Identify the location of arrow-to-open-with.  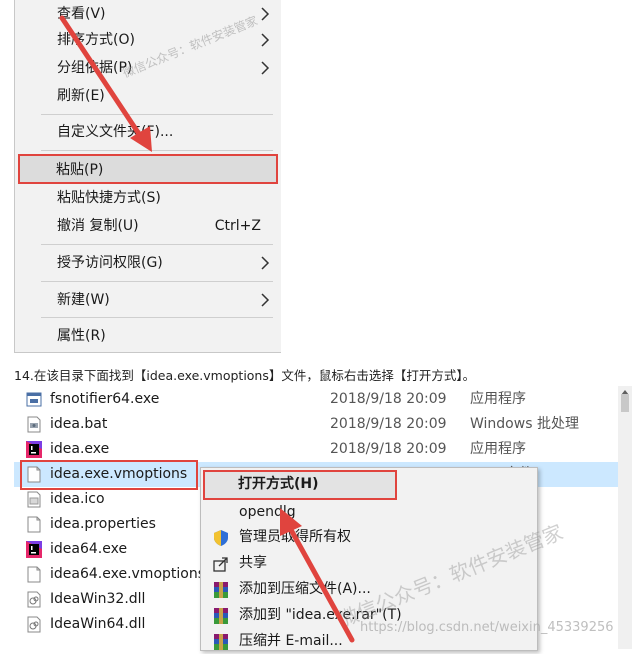
(317, 575).